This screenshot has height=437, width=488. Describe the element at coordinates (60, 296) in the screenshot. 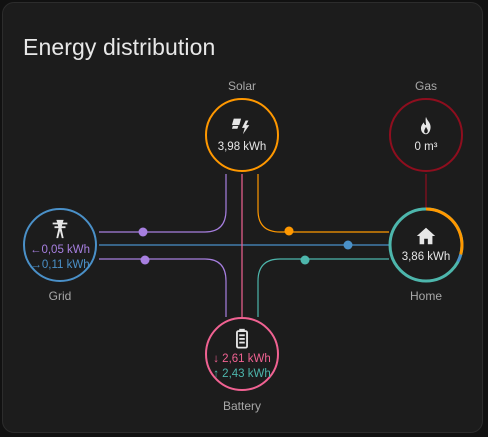

I see `grid-label: Grid` at that location.